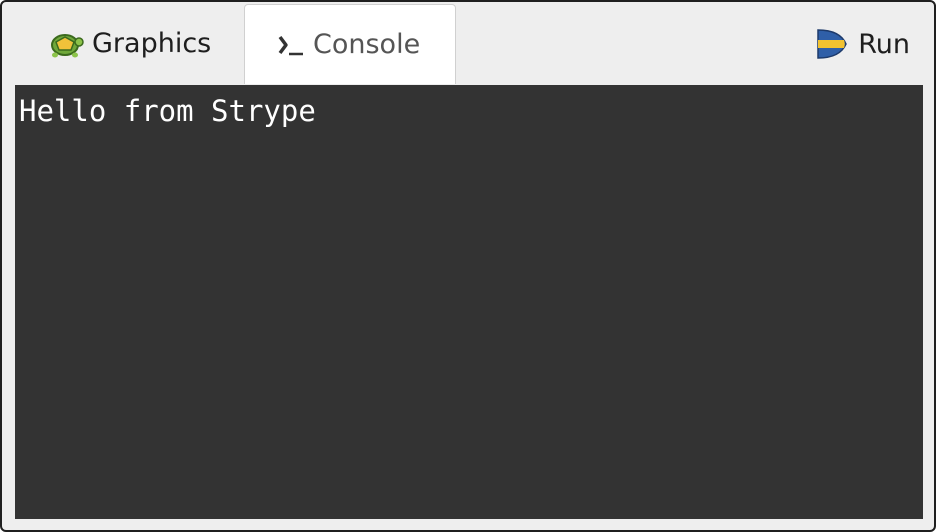 The height and width of the screenshot is (532, 936). Describe the element at coordinates (167, 111) in the screenshot. I see `console-line: Hello from Strype` at that location.